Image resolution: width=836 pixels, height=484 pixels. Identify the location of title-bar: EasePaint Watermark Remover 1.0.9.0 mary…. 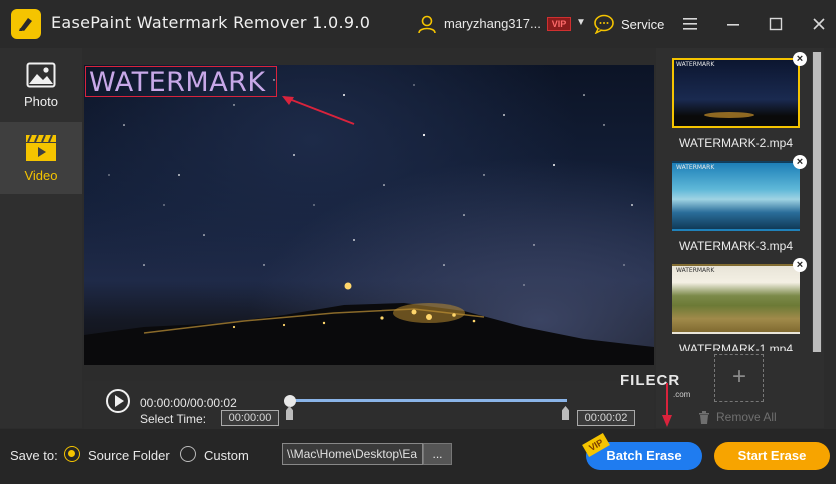
(418, 24).